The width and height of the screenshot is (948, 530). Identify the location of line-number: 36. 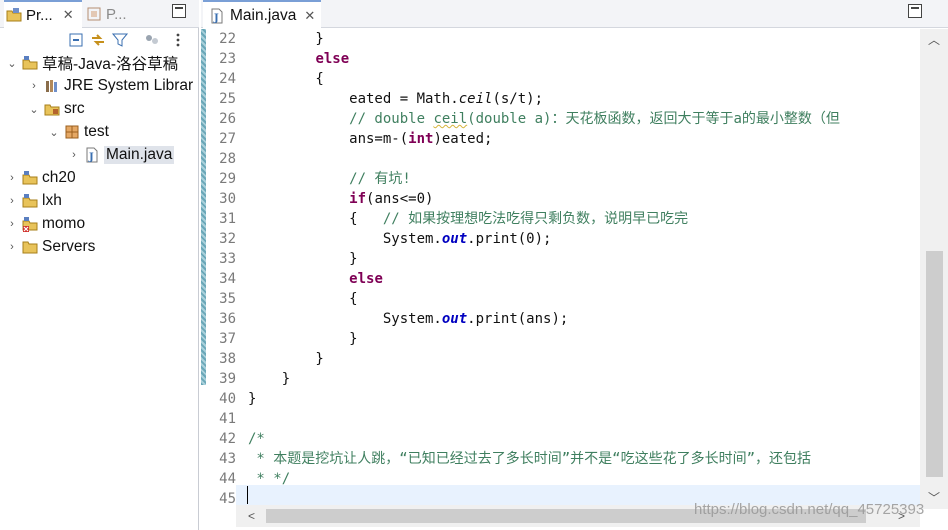
(227, 319).